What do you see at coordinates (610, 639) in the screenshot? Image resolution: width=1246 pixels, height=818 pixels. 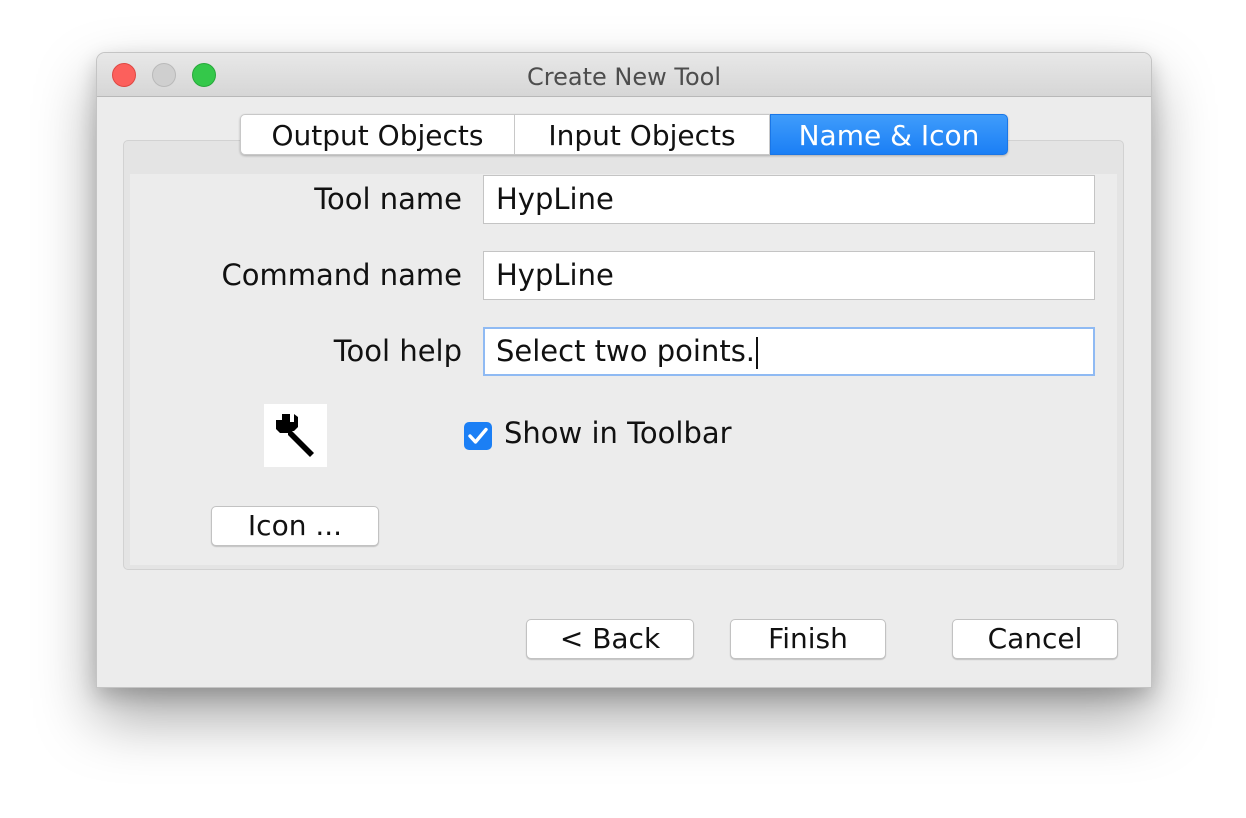 I see `back-button: < Back` at bounding box center [610, 639].